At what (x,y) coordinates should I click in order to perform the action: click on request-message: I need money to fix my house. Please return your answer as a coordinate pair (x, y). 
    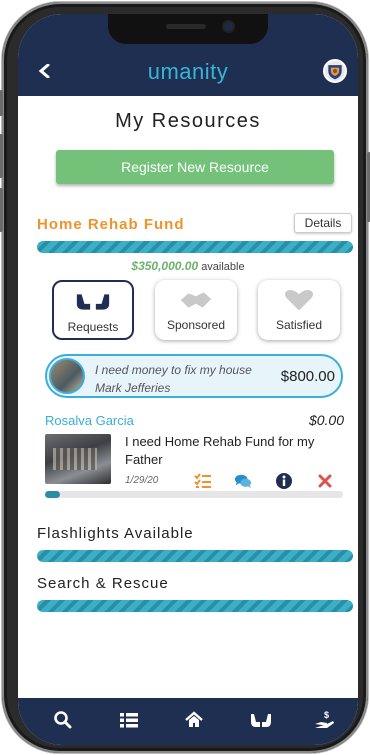
    Looking at the image, I should click on (173, 370).